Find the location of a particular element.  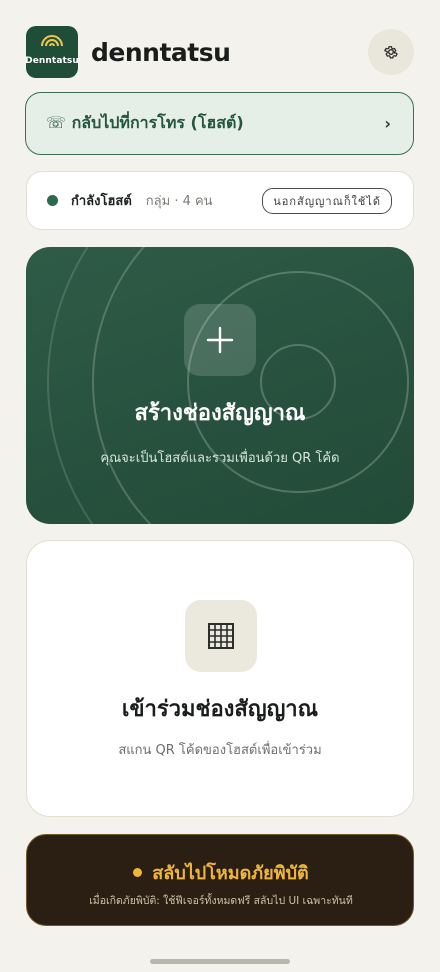

join-channel-subtitle: สแกน QR โค้ดของโฮสต์เพื่อเข้าร่วม is located at coordinates (220, 750).